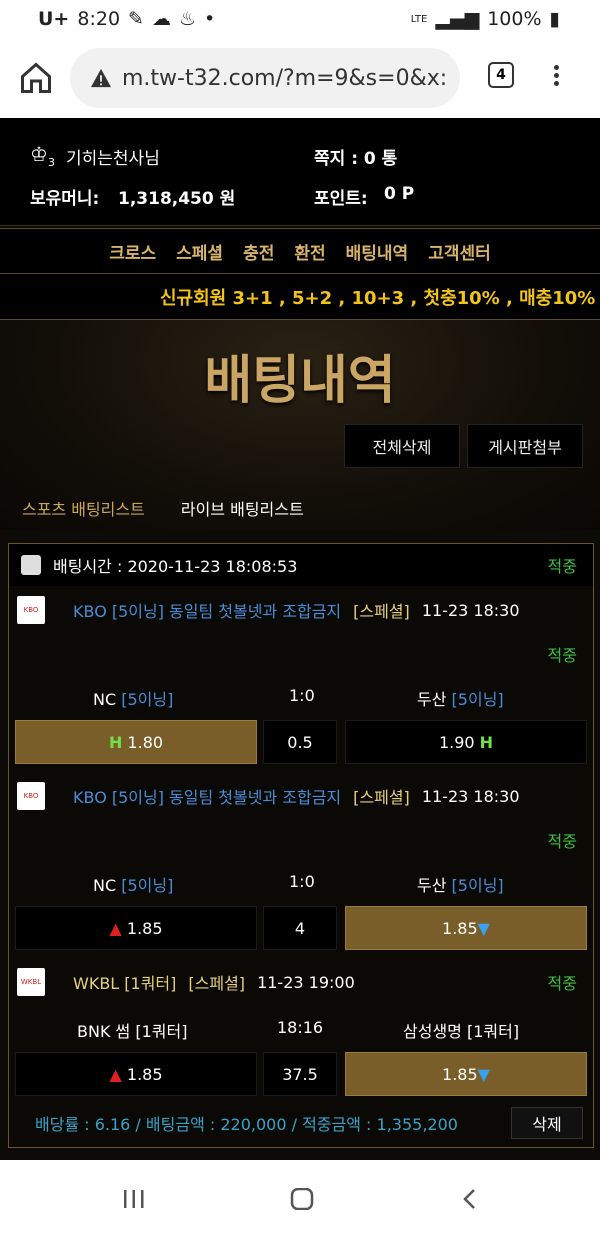  I want to click on away-team: 삼성생명 [1쿼터], so click(461, 1031).